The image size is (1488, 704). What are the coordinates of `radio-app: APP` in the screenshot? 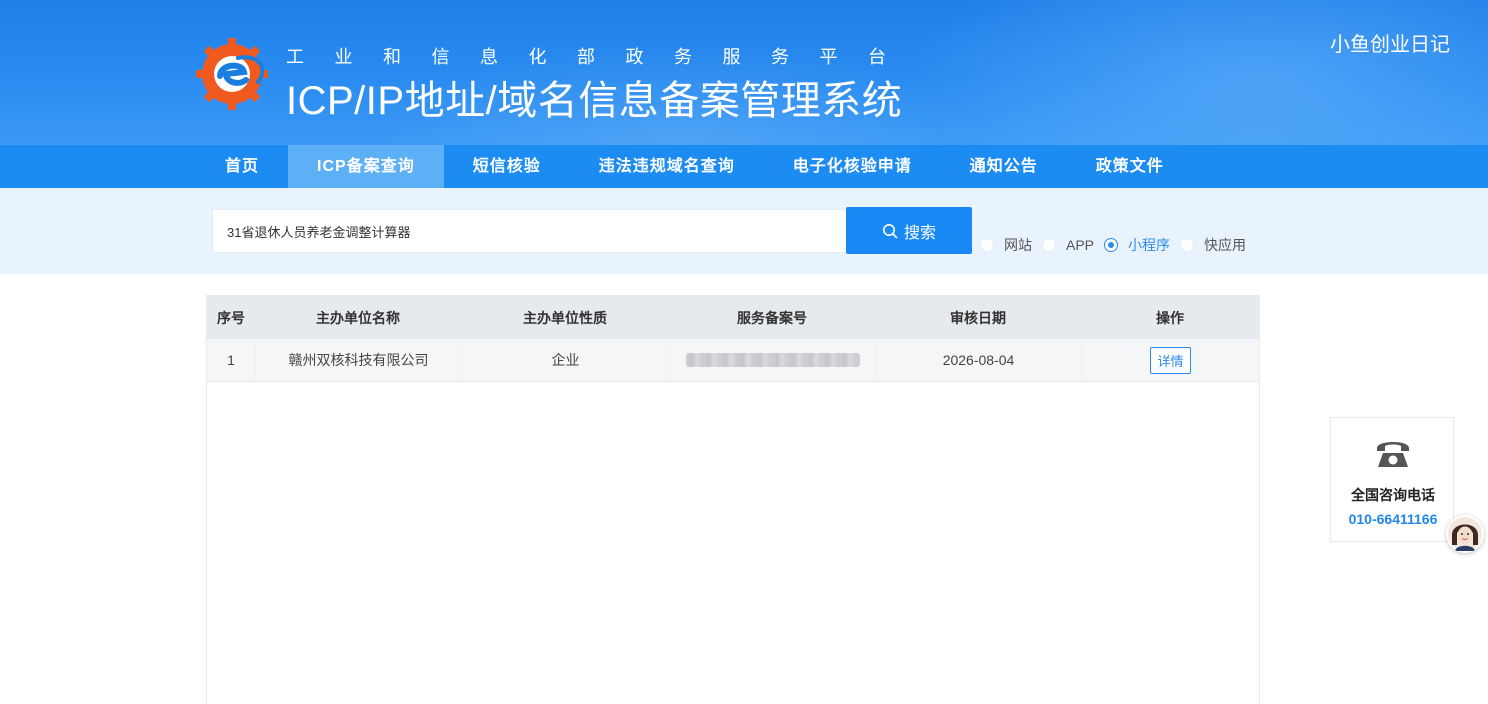 It's located at (1068, 245).